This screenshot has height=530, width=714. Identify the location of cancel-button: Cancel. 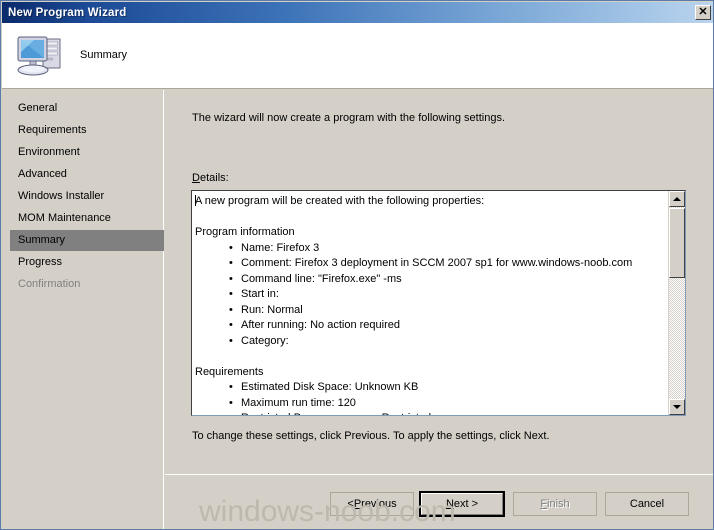
(647, 504).